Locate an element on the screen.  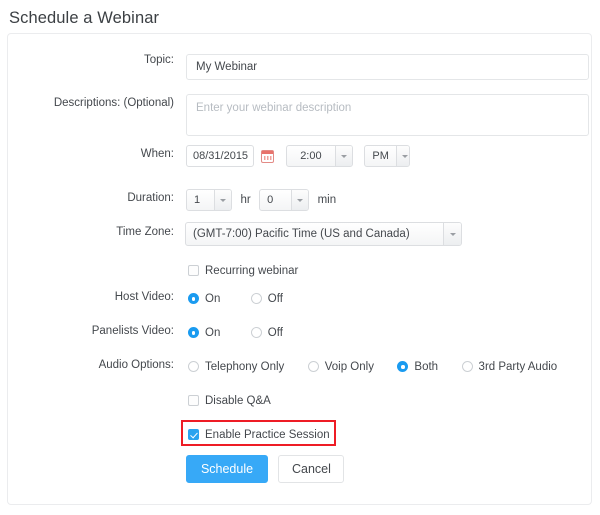
meridiem-value: PM is located at coordinates (380, 156).